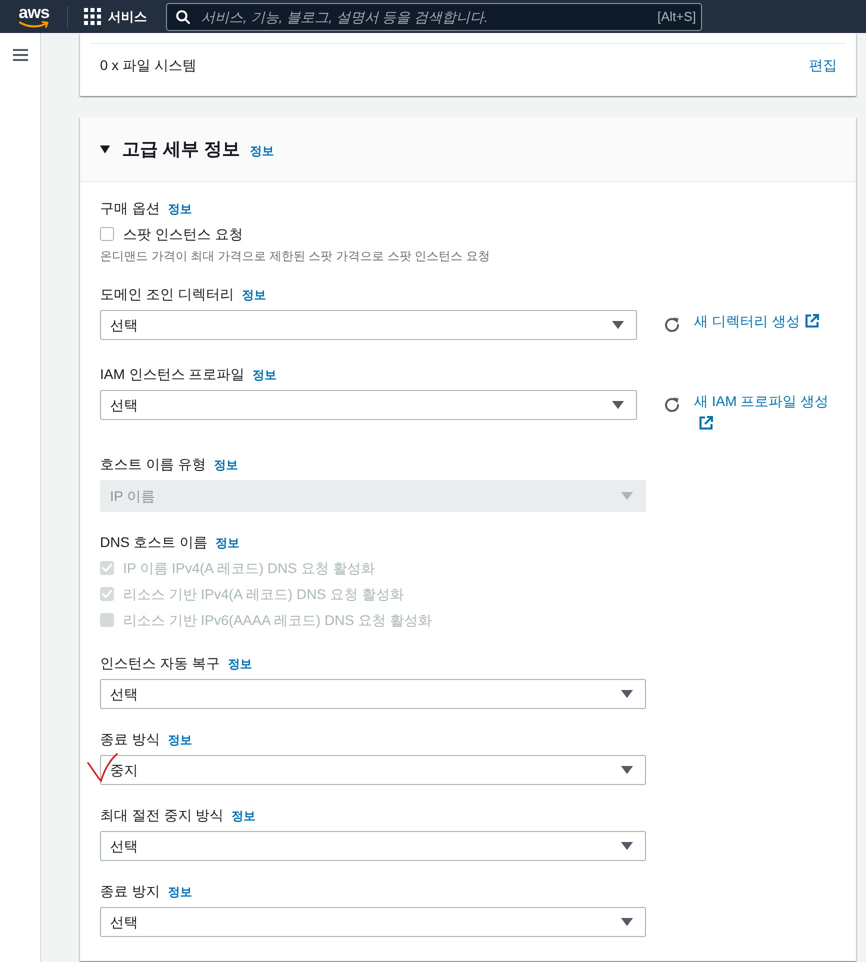 The width and height of the screenshot is (866, 962). What do you see at coordinates (92, 16) in the screenshot?
I see `grid-icon` at bounding box center [92, 16].